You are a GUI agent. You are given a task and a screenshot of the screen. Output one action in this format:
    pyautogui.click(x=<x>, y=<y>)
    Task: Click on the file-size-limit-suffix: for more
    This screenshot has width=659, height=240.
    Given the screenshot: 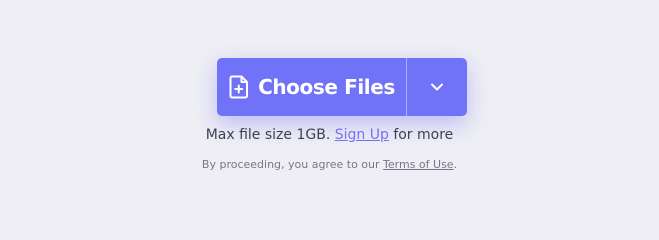 What is the action you would take?
    pyautogui.click(x=423, y=135)
    